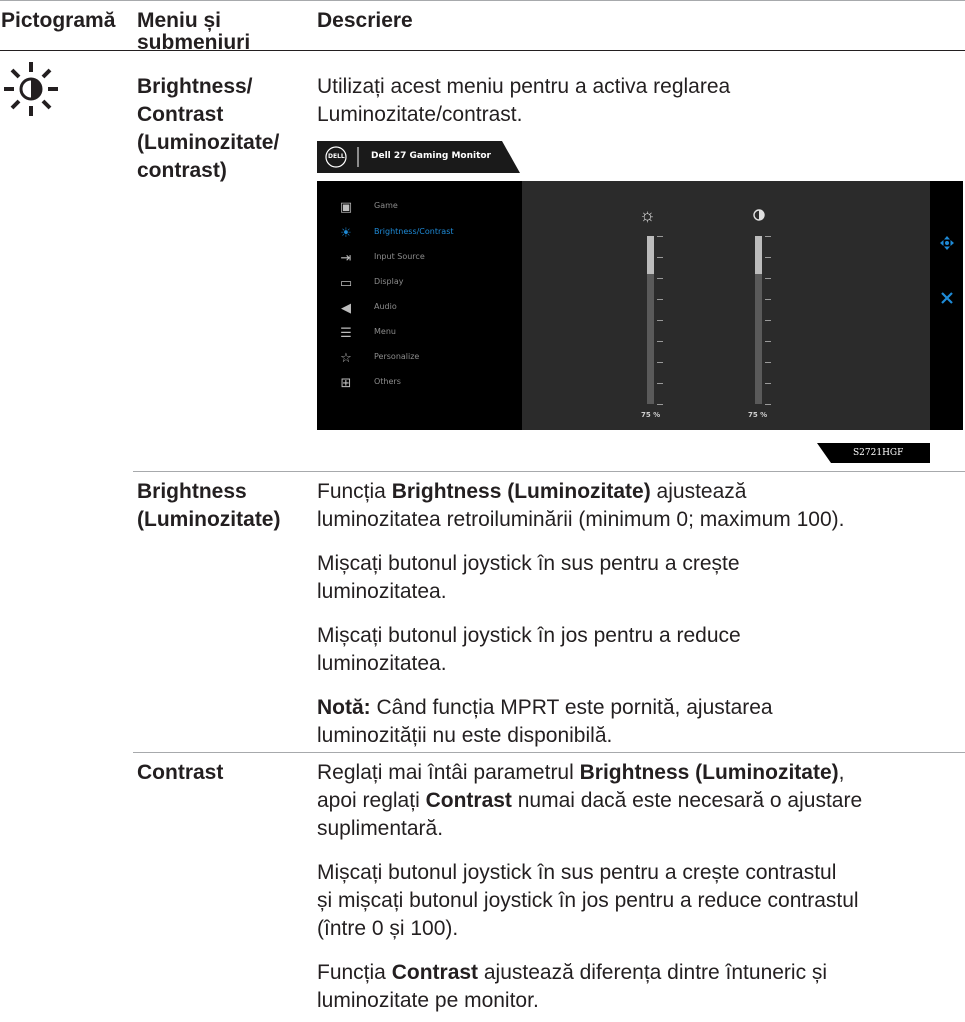 The height and width of the screenshot is (1022, 965). What do you see at coordinates (388, 928) in the screenshot?
I see `contrast-joystick-line3: (între 0 și 100).` at bounding box center [388, 928].